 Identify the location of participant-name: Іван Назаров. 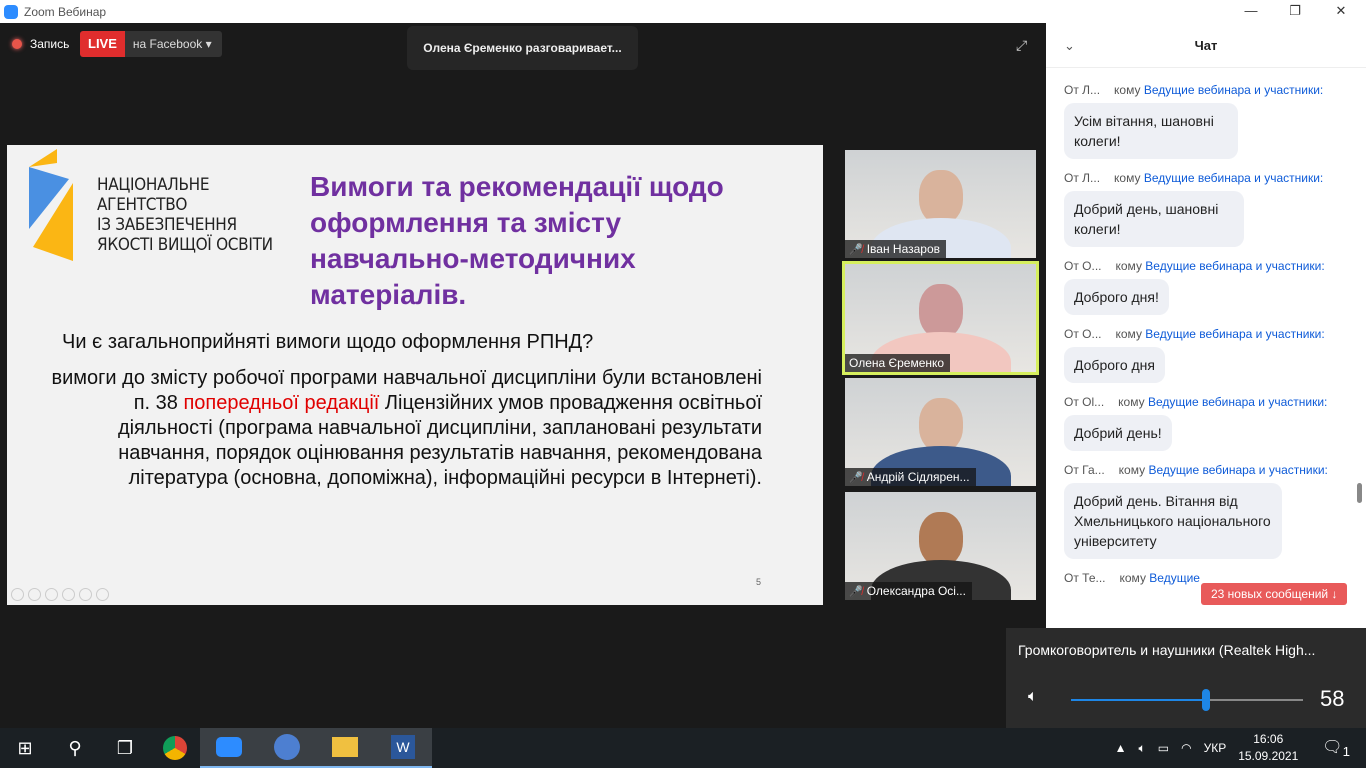
(903, 249).